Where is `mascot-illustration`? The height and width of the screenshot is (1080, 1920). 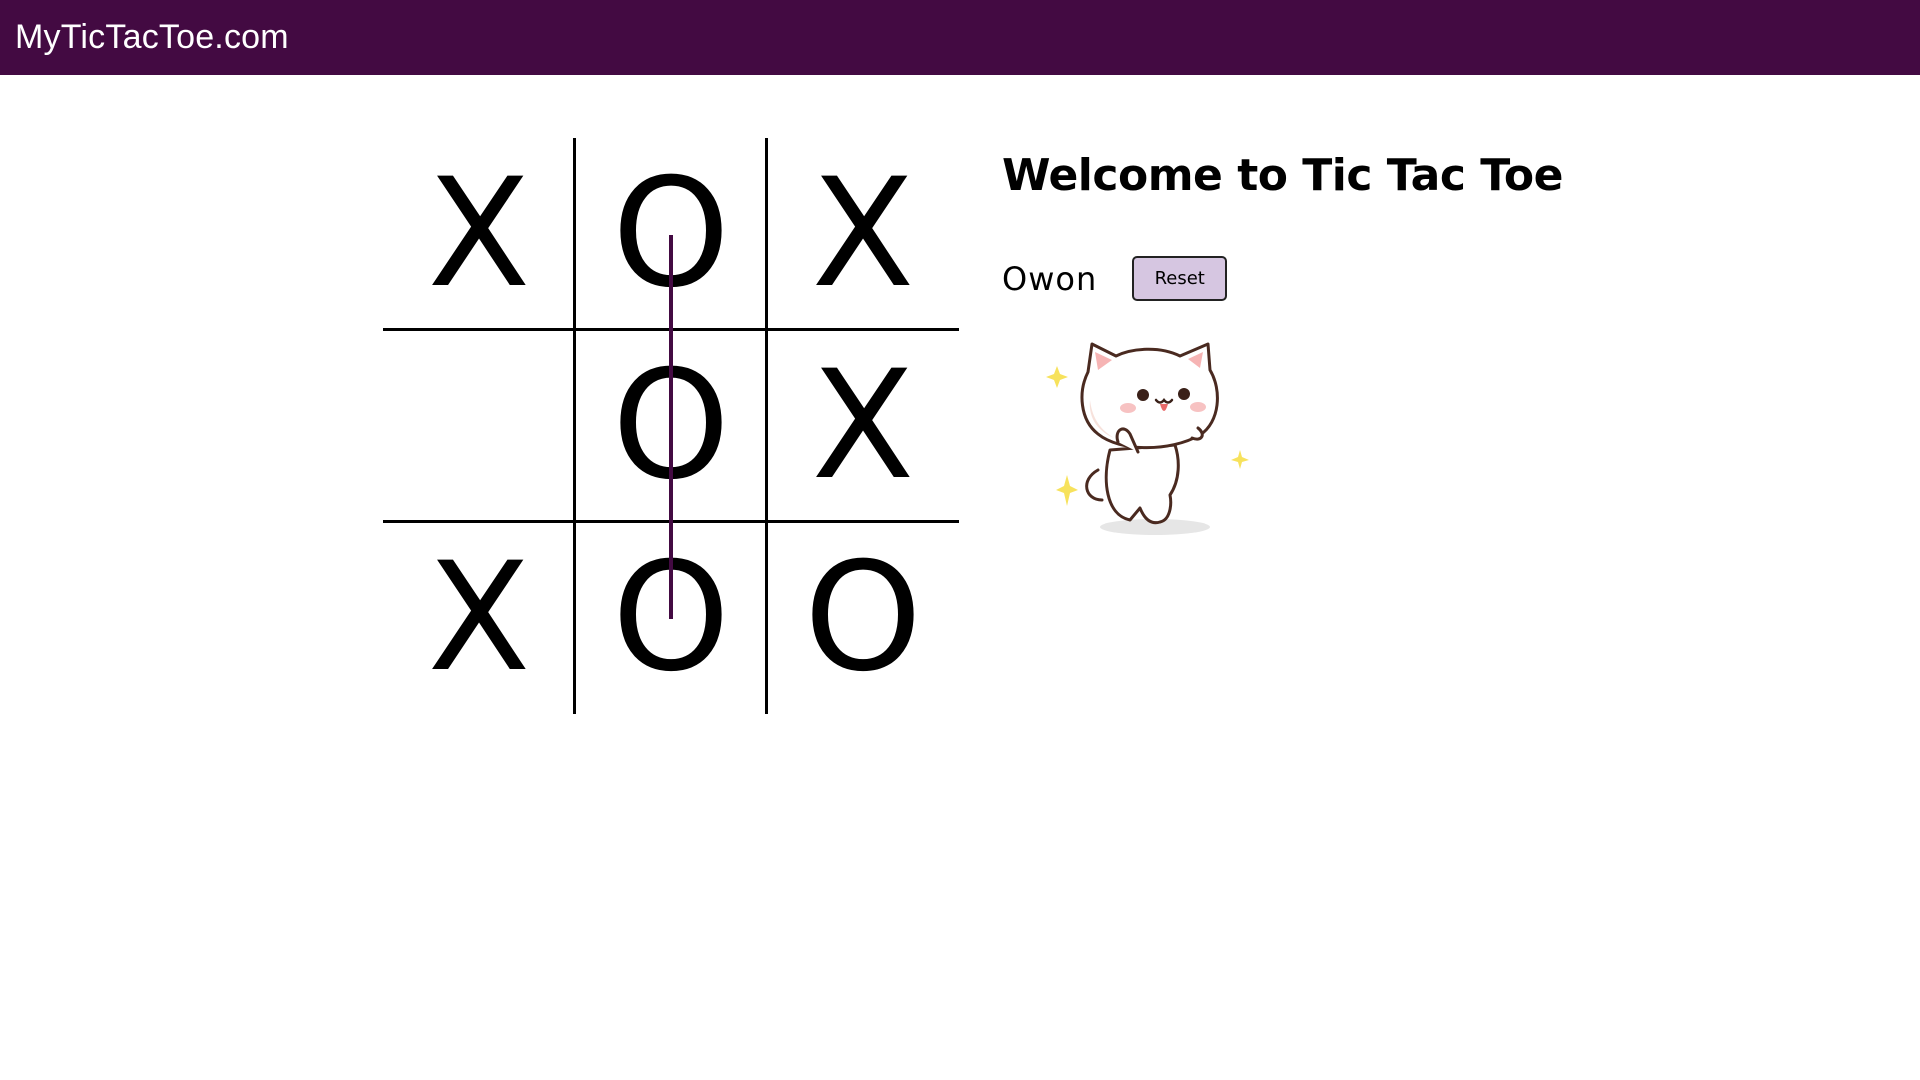
mascot-illustration is located at coordinates (1147, 438).